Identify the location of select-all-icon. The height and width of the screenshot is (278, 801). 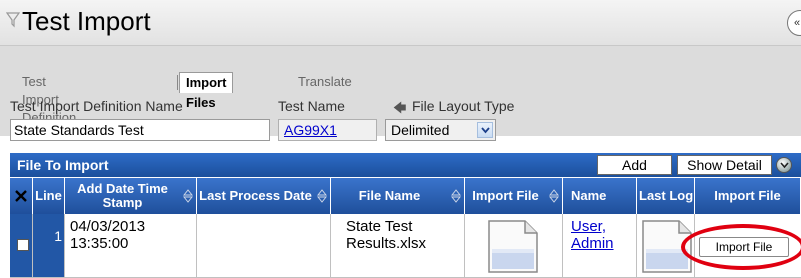
(21, 196).